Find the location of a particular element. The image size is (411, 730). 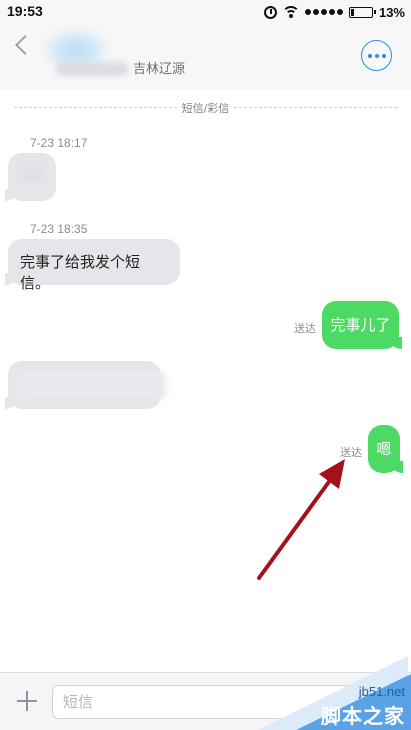

status-icons: 13% is located at coordinates (334, 12).